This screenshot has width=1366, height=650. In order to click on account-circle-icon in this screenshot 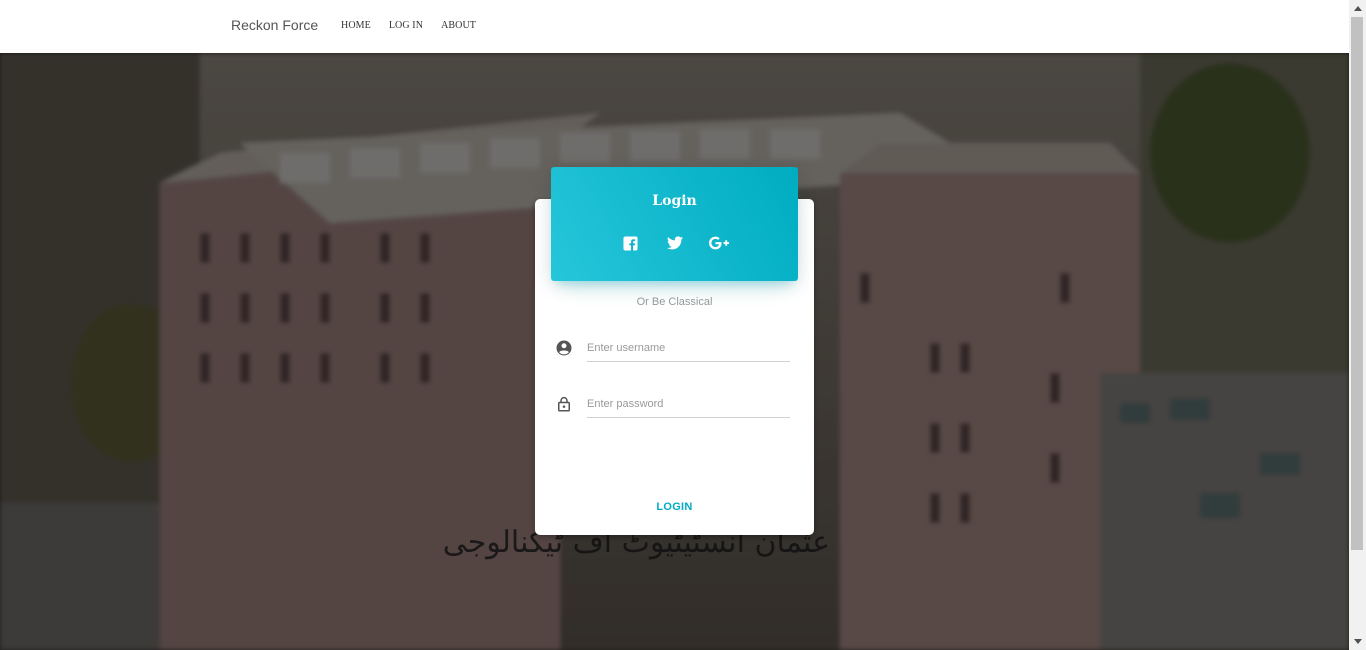, I will do `click(564, 348)`.